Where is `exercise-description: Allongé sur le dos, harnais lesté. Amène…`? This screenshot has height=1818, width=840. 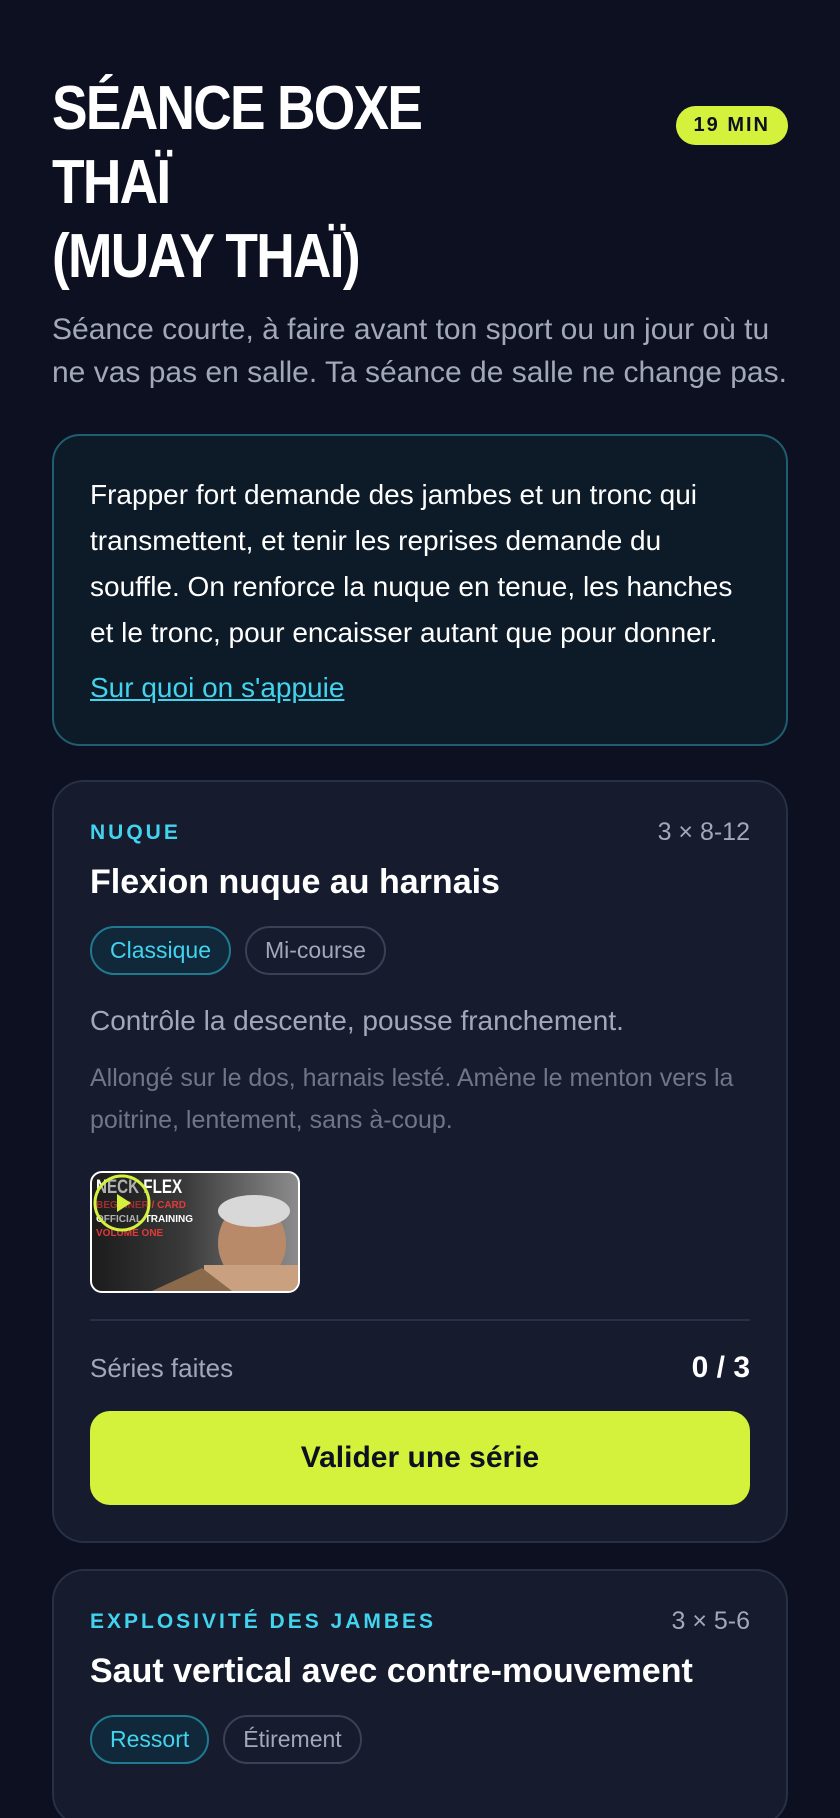 exercise-description: Allongé sur le dos, harnais lesté. Amène… is located at coordinates (412, 1099).